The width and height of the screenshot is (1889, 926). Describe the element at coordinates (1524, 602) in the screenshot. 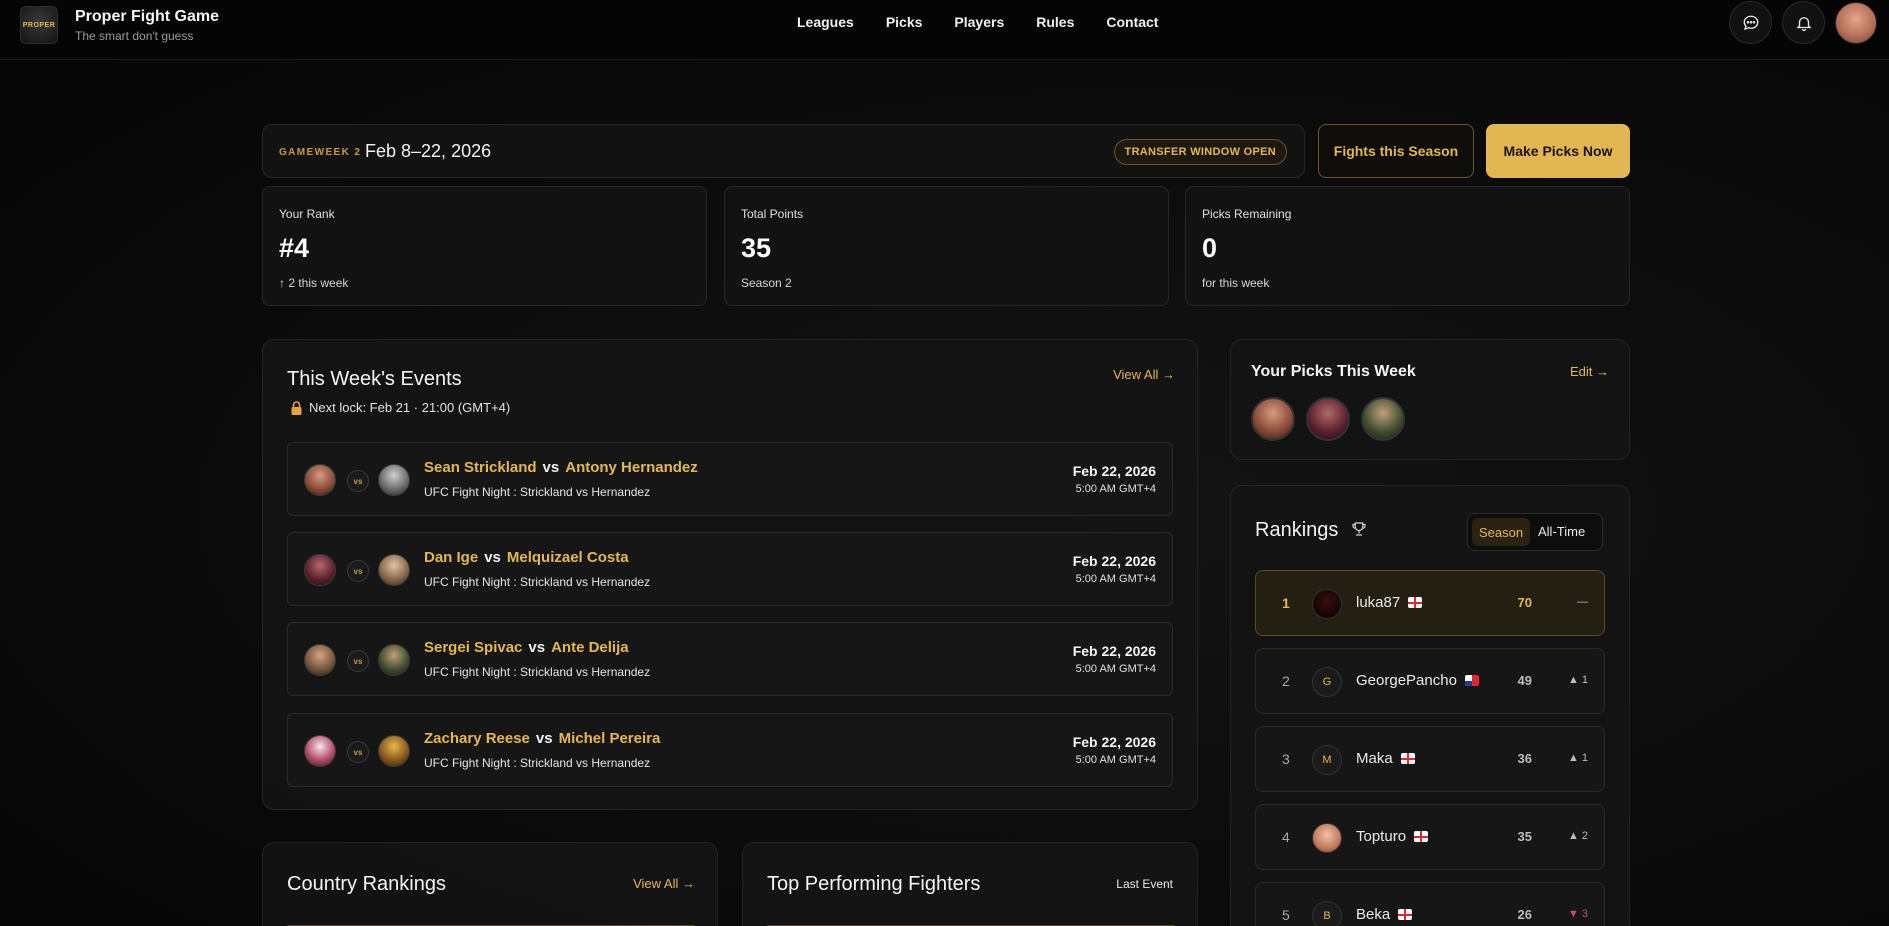

I see `rank-points: 70` at that location.